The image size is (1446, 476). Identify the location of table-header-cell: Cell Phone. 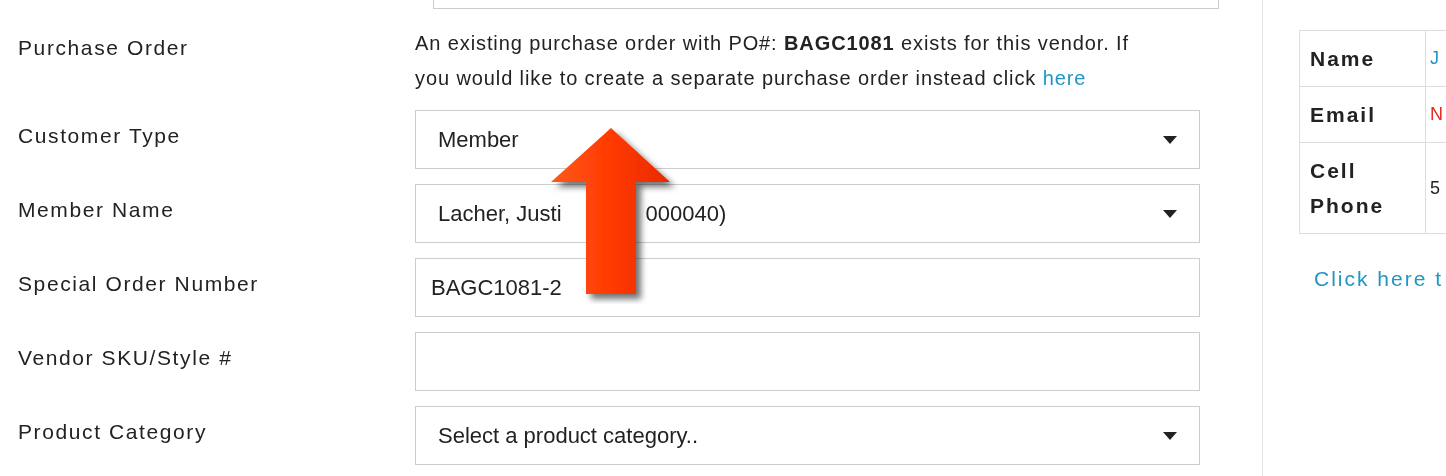
(1362, 188).